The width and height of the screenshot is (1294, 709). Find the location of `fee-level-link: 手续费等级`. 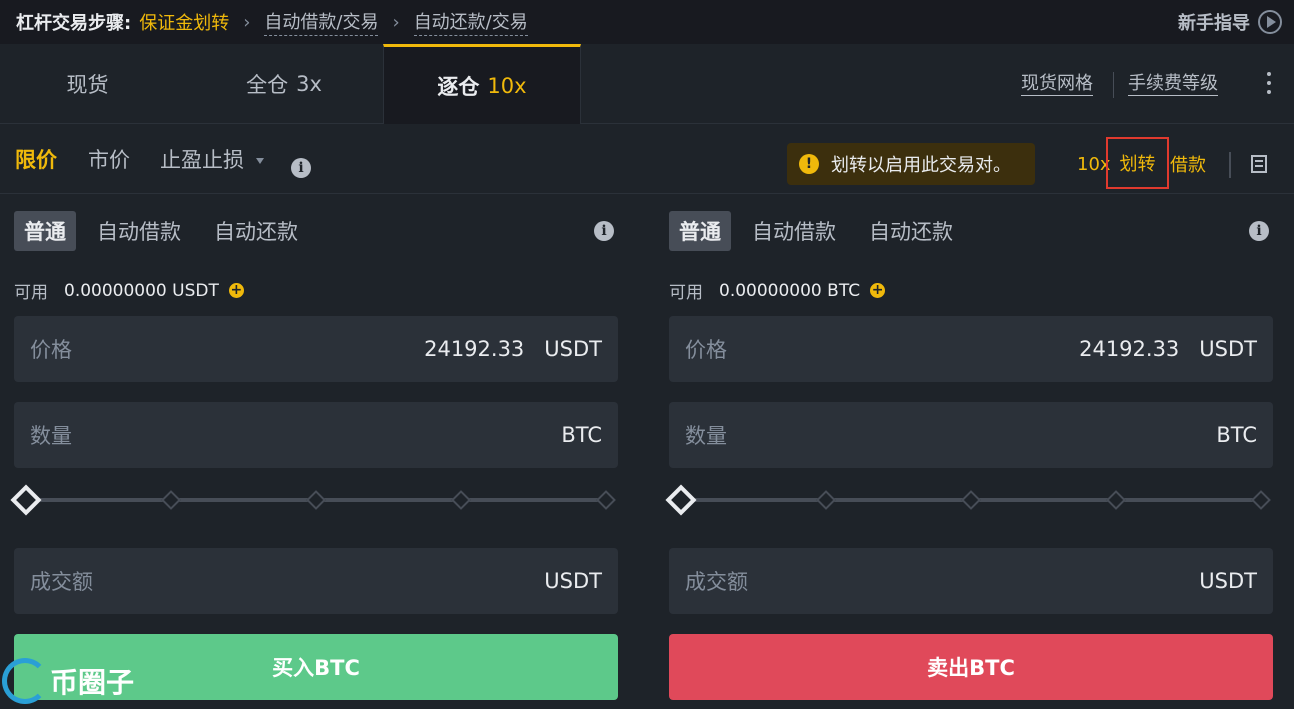

fee-level-link: 手续费等级 is located at coordinates (1173, 84).